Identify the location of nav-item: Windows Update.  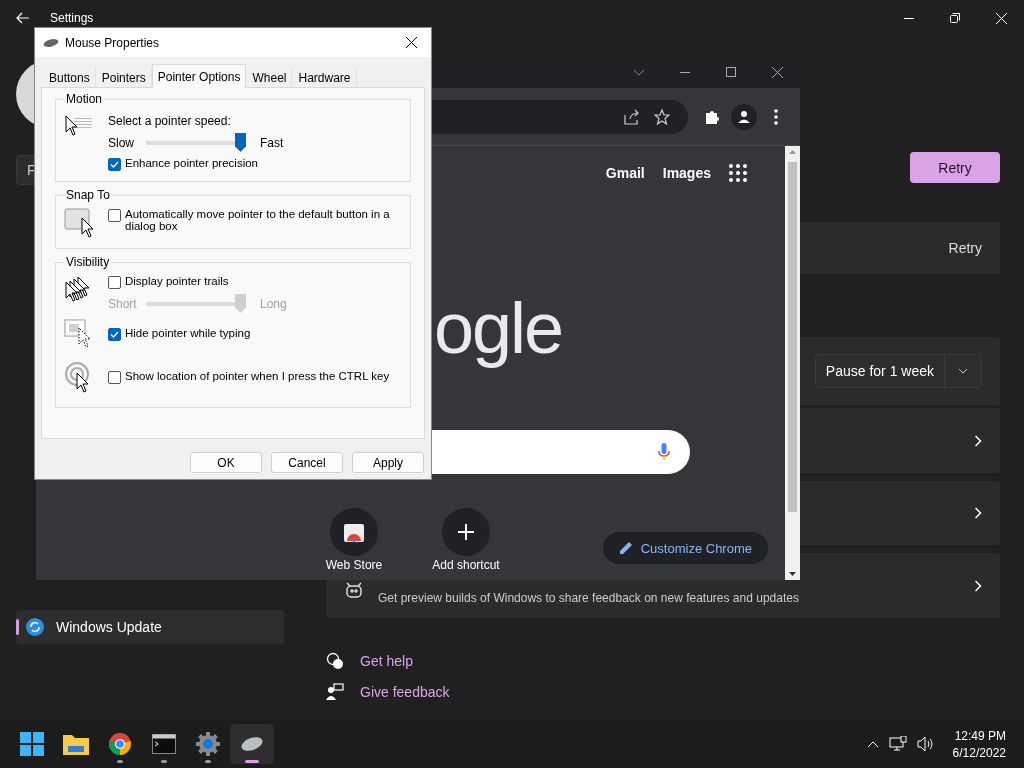
(150, 627).